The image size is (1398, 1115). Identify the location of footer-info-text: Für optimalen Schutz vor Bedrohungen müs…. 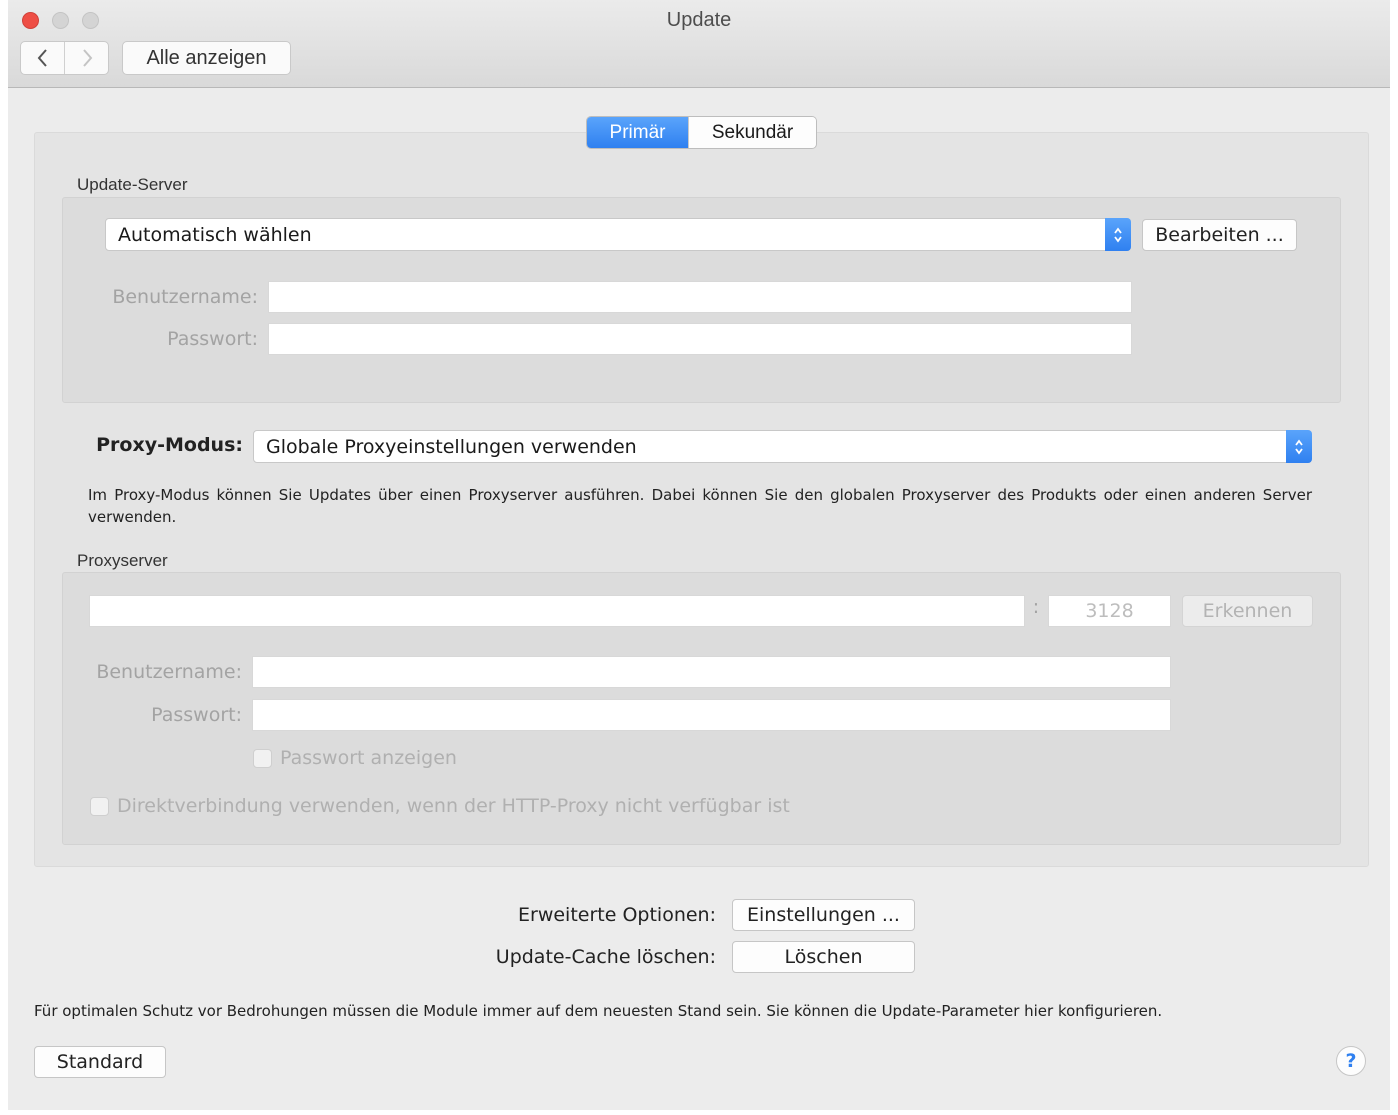
(598, 1011).